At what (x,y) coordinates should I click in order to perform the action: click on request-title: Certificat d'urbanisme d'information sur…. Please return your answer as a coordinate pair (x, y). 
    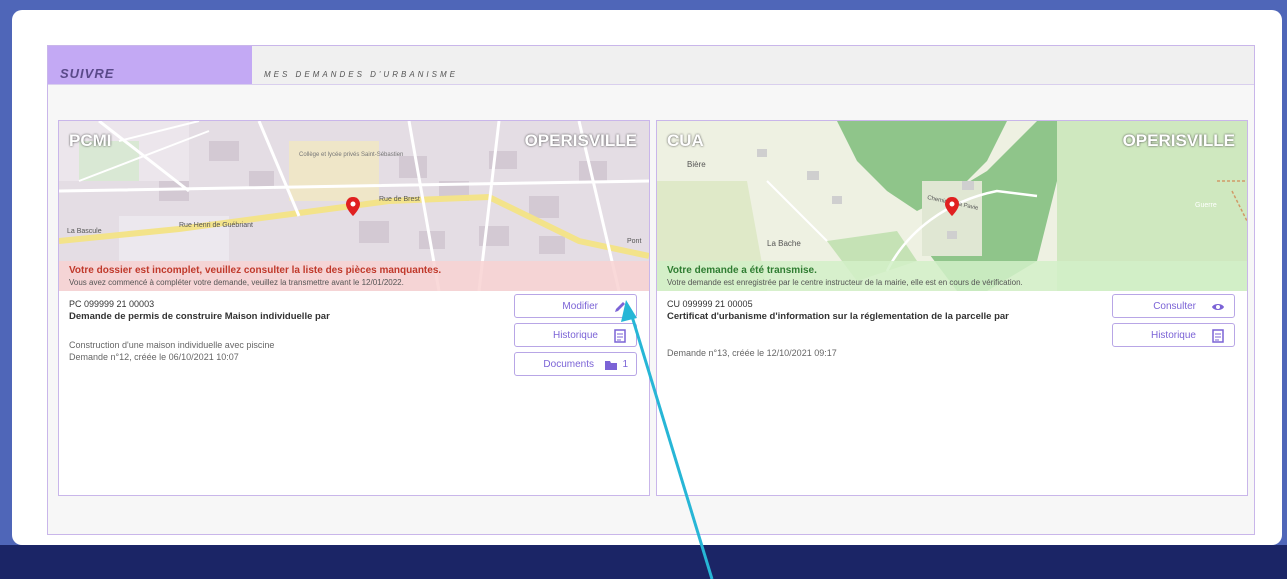
    Looking at the image, I should click on (838, 316).